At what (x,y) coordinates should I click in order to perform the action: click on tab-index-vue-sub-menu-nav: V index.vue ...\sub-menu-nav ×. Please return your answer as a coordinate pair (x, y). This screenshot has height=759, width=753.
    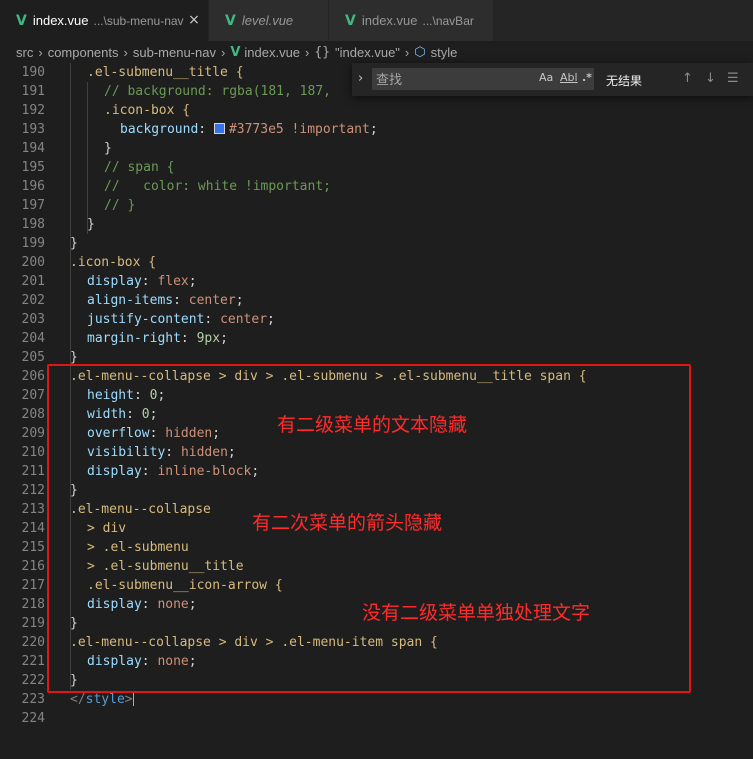
    Looking at the image, I should click on (104, 20).